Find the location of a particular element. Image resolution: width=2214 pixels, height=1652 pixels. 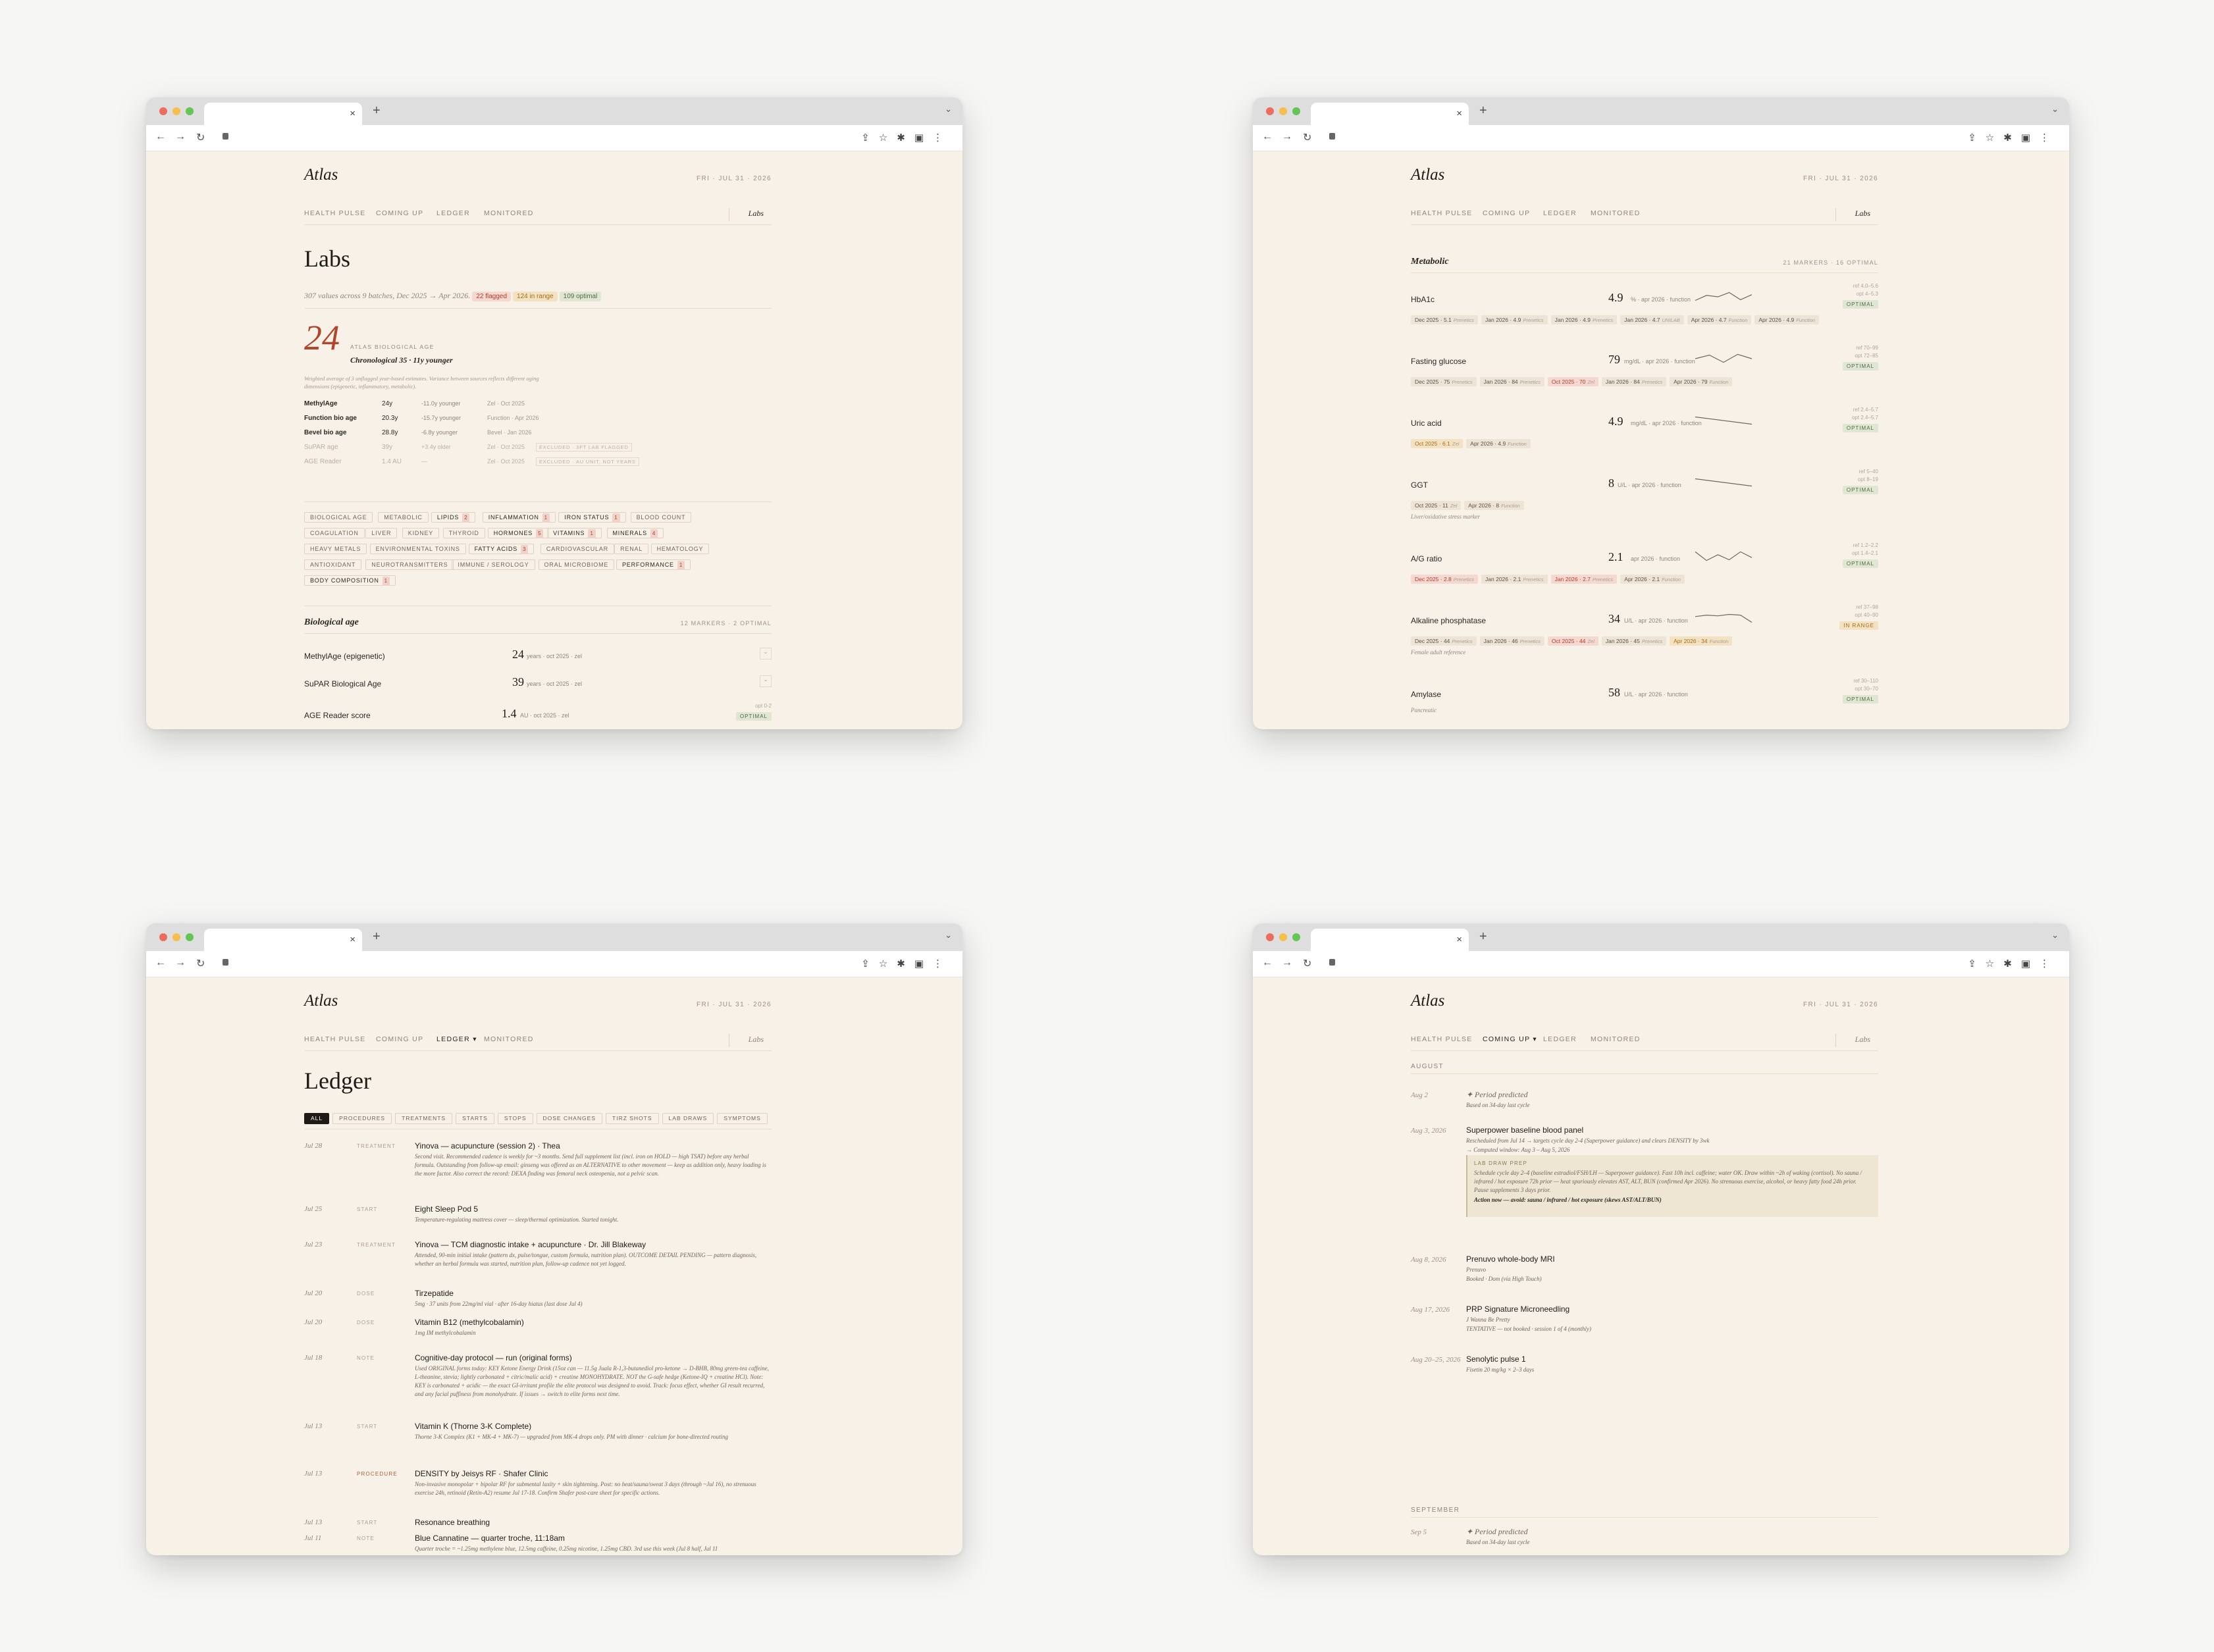

history-chip: Apr 2026 · 34 Function is located at coordinates (1701, 641).